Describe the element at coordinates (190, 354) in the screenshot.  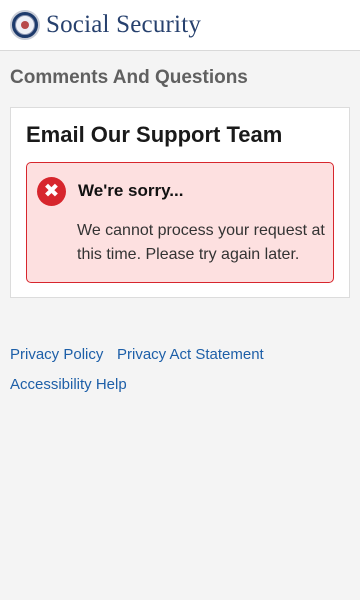
I see `privacy-act-statement-link: Privacy Act Statement` at that location.